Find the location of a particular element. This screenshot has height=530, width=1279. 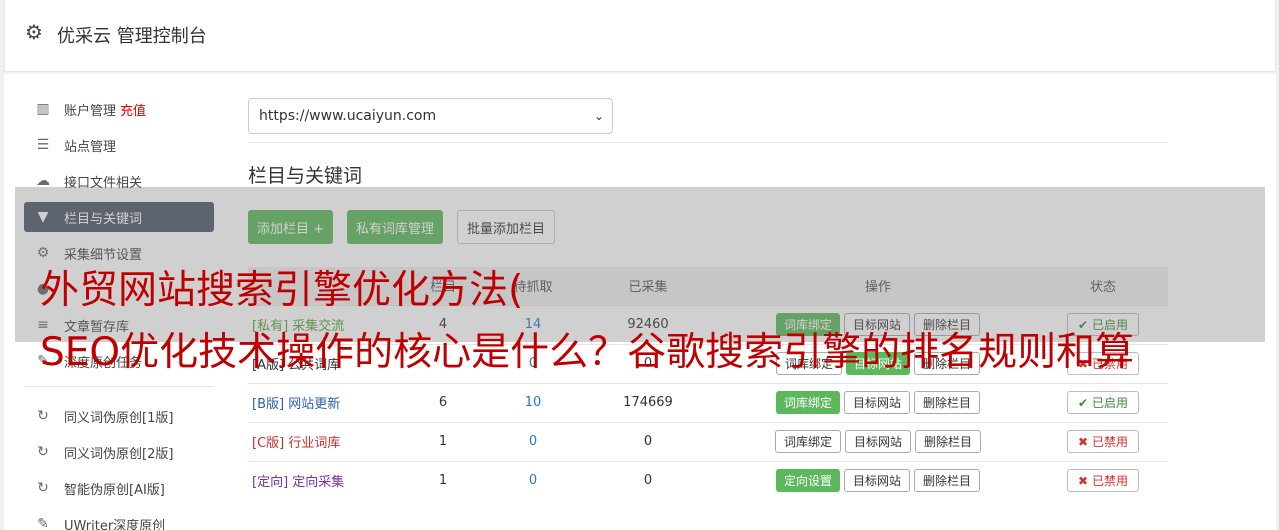

sidebar-item-label: 智能伪原创[AI版] is located at coordinates (114, 490).